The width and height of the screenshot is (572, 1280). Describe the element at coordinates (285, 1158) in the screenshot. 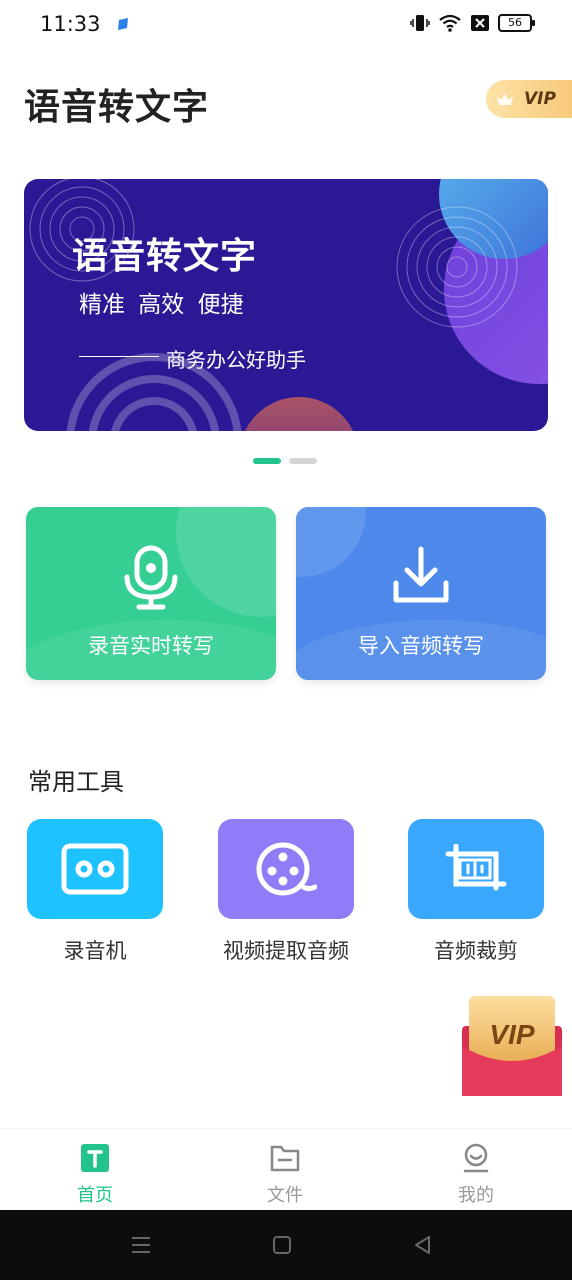

I see `folder-icon` at that location.